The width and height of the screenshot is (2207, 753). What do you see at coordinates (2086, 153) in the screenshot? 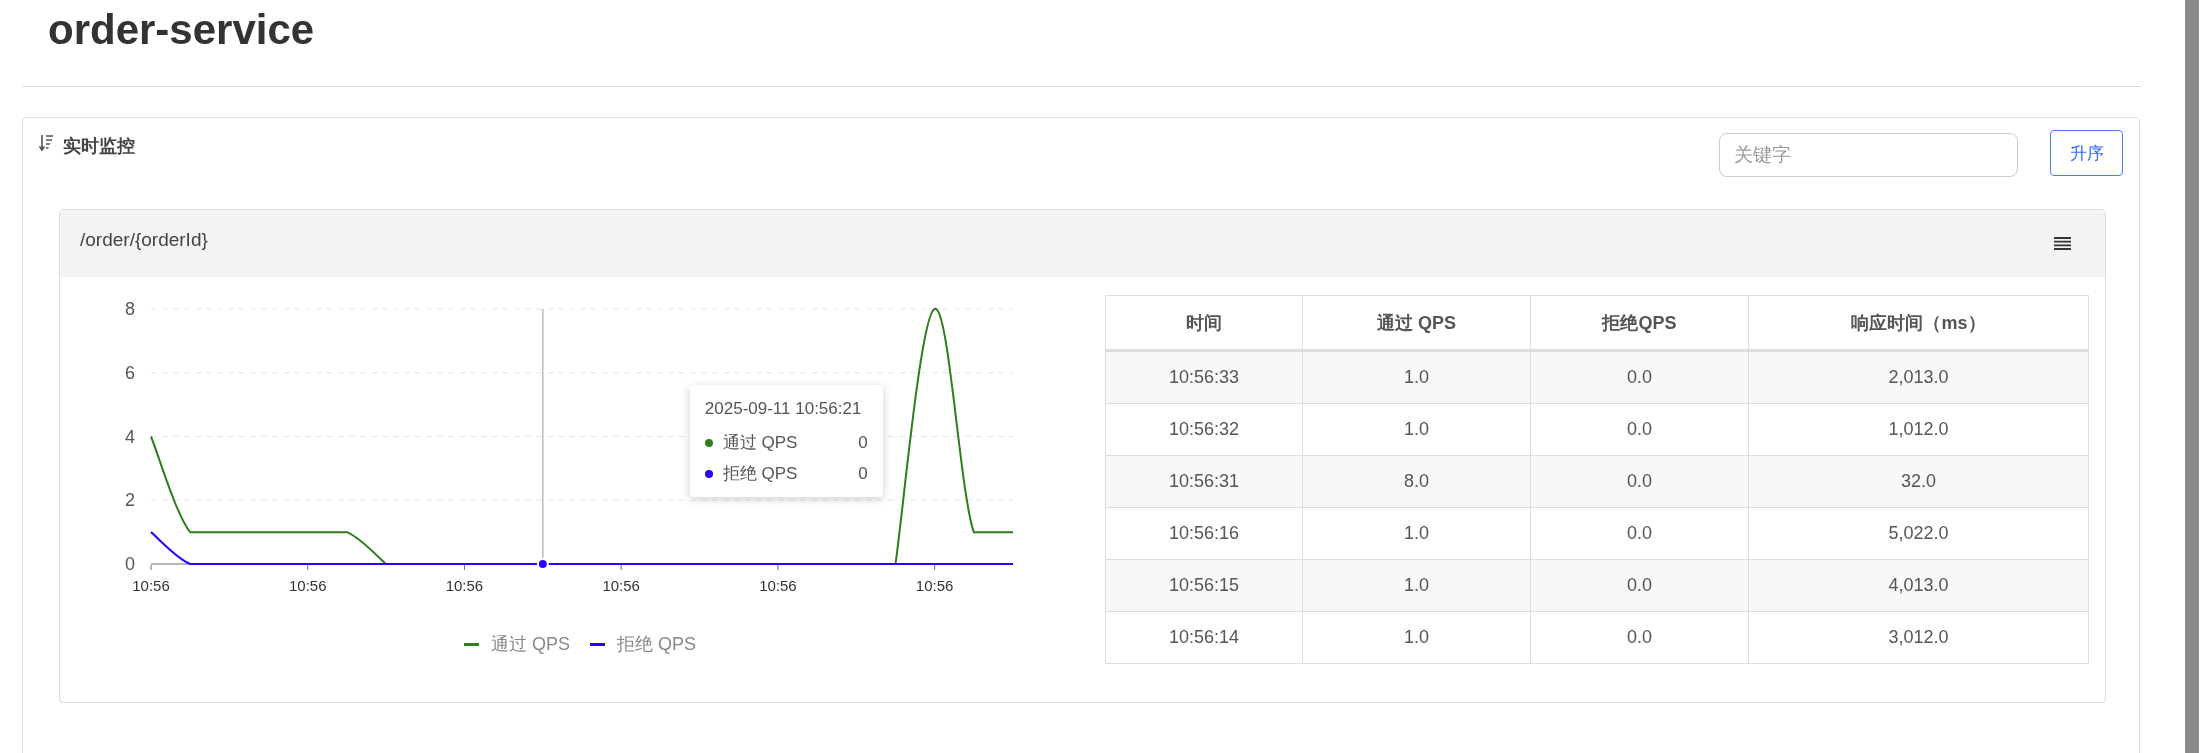
I see `sort-button: 升序` at bounding box center [2086, 153].